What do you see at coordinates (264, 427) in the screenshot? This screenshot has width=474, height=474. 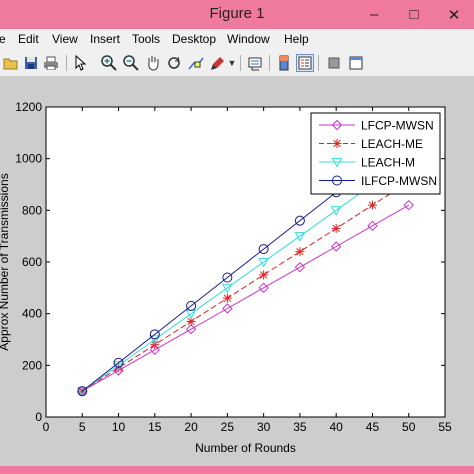 I see `x-tick-label: 30` at bounding box center [264, 427].